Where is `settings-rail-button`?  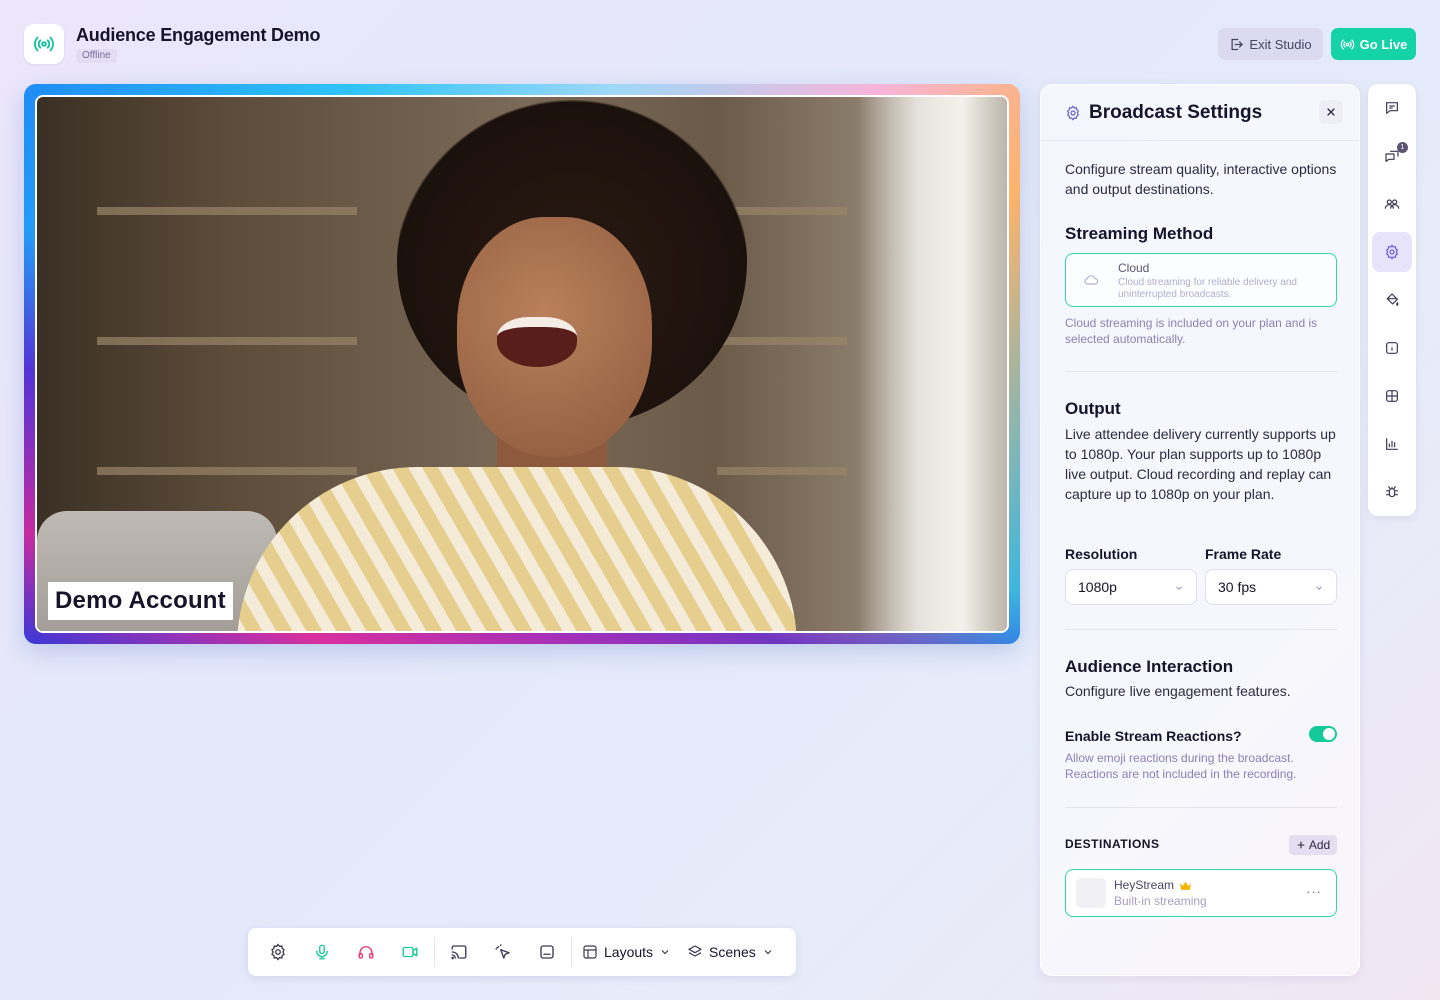 settings-rail-button is located at coordinates (1392, 252).